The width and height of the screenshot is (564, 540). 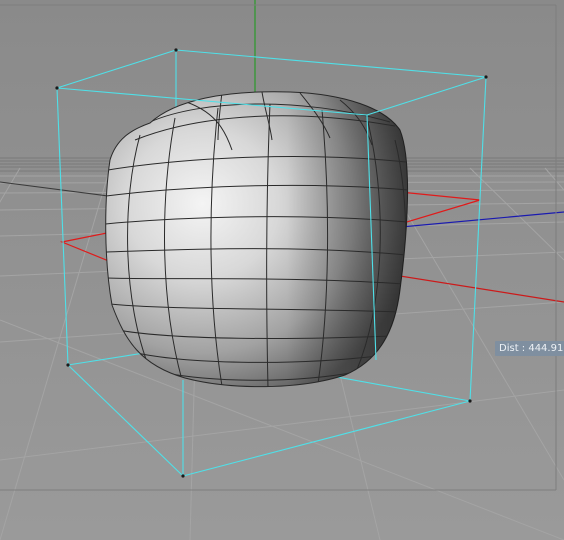 I want to click on distance-readout: Dist : 444.91, so click(x=529, y=348).